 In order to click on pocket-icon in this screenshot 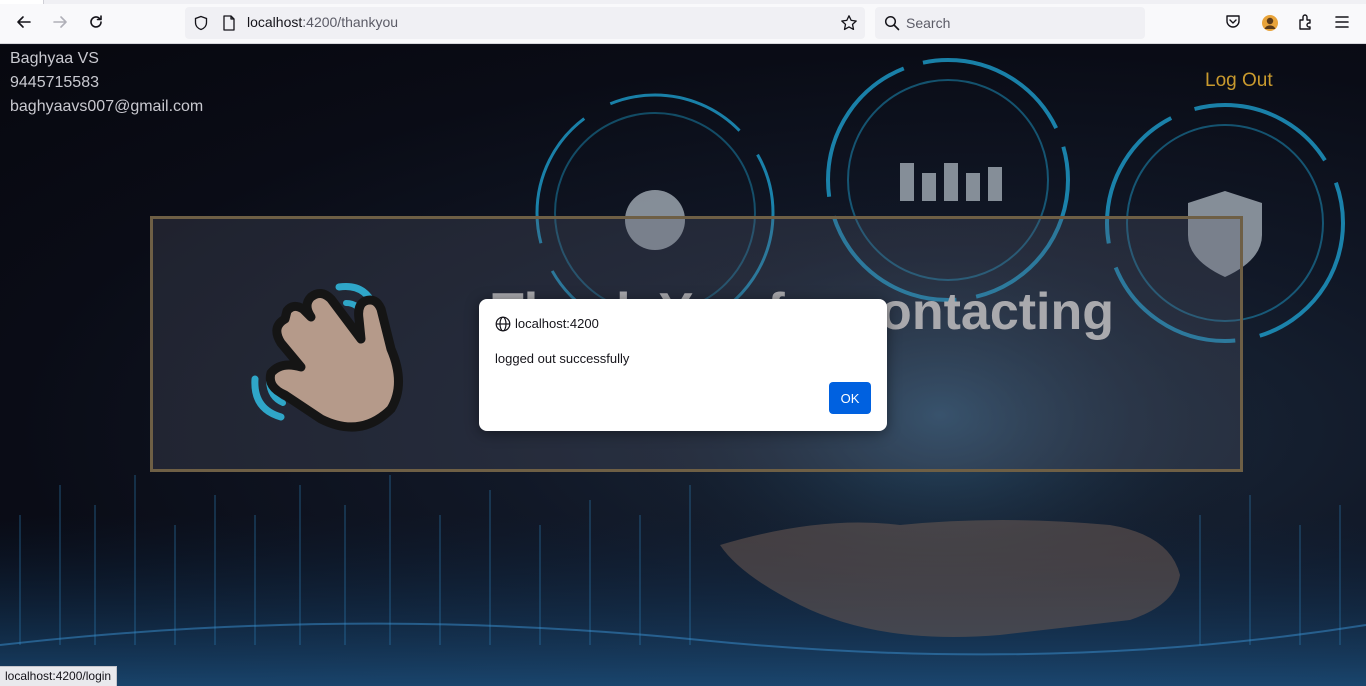, I will do `click(1233, 22)`.